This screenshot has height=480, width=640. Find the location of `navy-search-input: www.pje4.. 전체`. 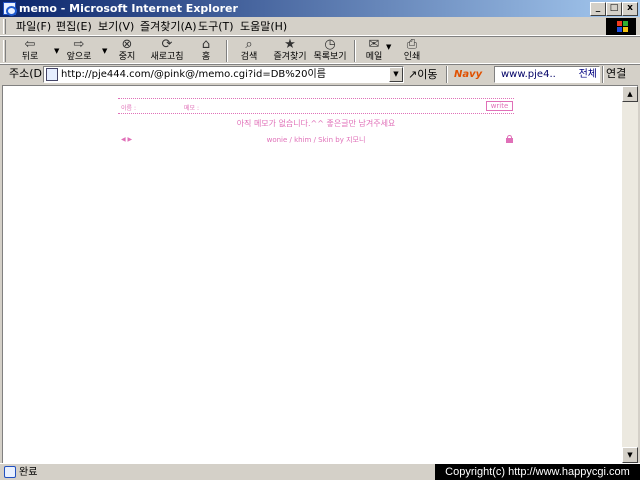

navy-search-input: www.pje4.. 전체 is located at coordinates (547, 74).